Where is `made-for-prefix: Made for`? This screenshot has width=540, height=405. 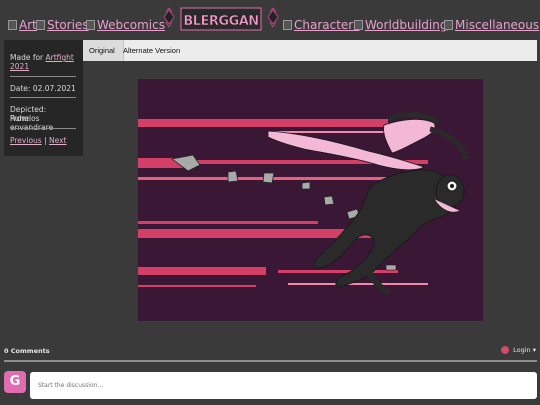
made-for-prefix: Made for is located at coordinates (27, 57).